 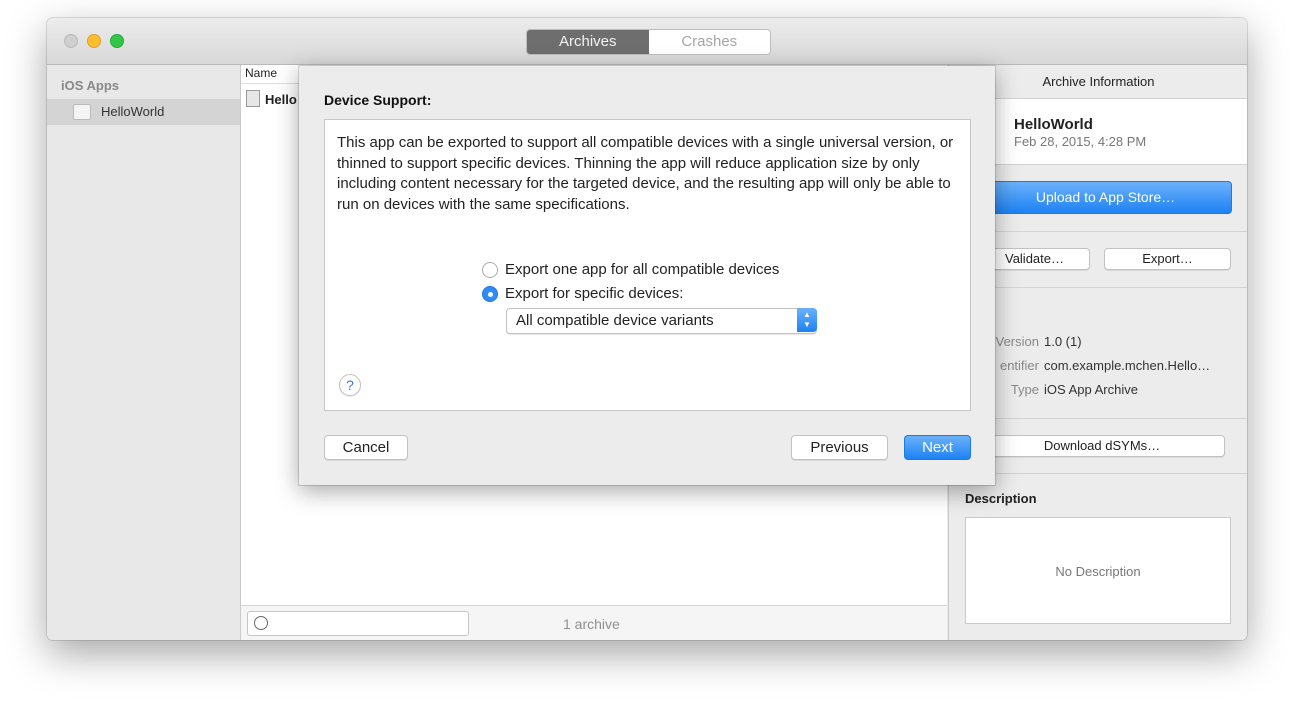 I want to click on sidebar-section-header: iOS Apps, so click(x=90, y=85).